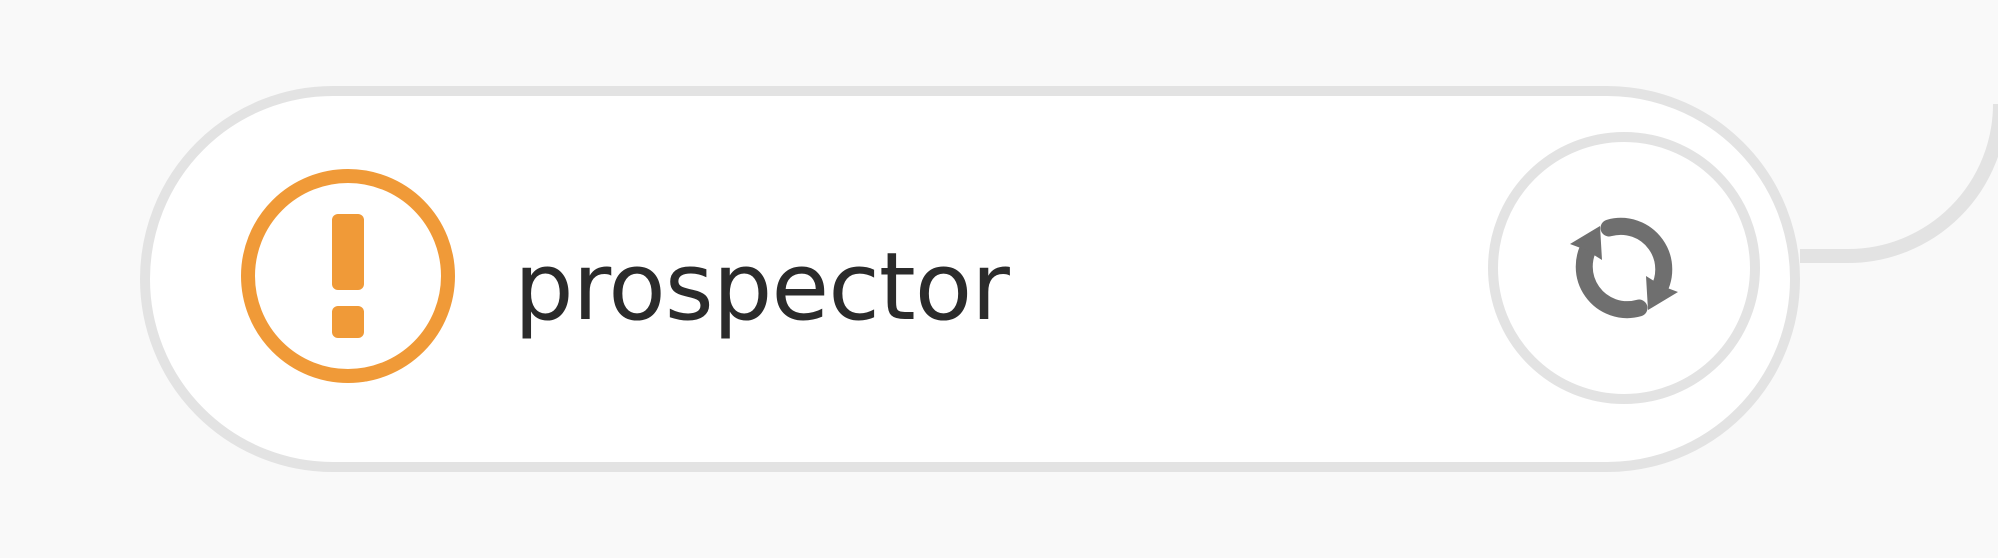  I want to click on exclamation-circle-icon, so click(348, 276).